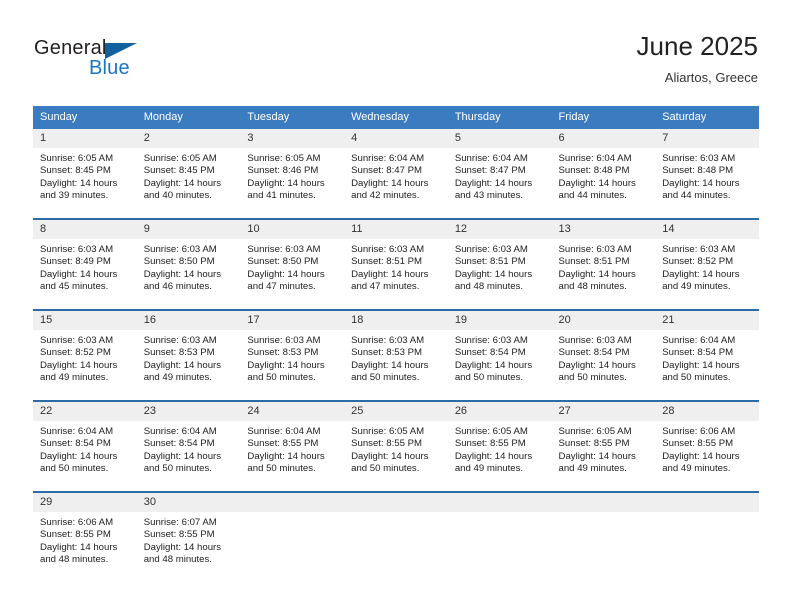 The height and width of the screenshot is (612, 792). What do you see at coordinates (698, 444) in the screenshot?
I see `sunset-text: Sunset: 8:55 PM` at bounding box center [698, 444].